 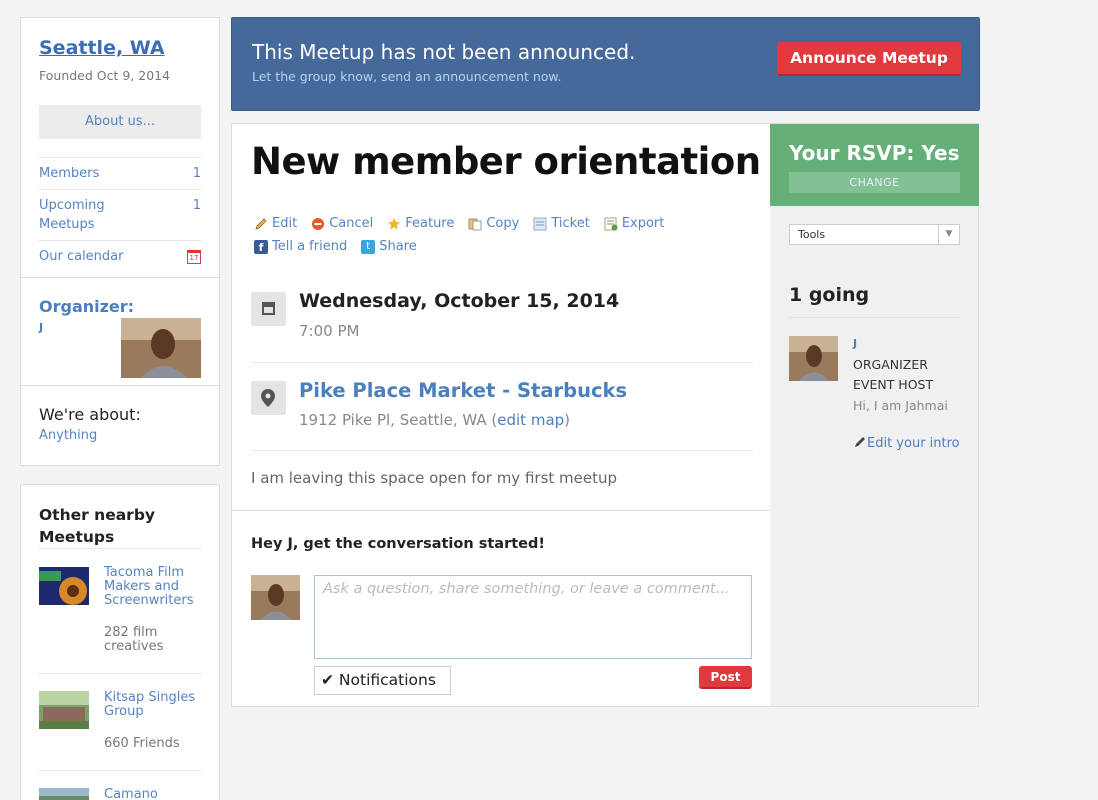 I want to click on group-name-link: Seattle, WA, so click(x=102, y=48).